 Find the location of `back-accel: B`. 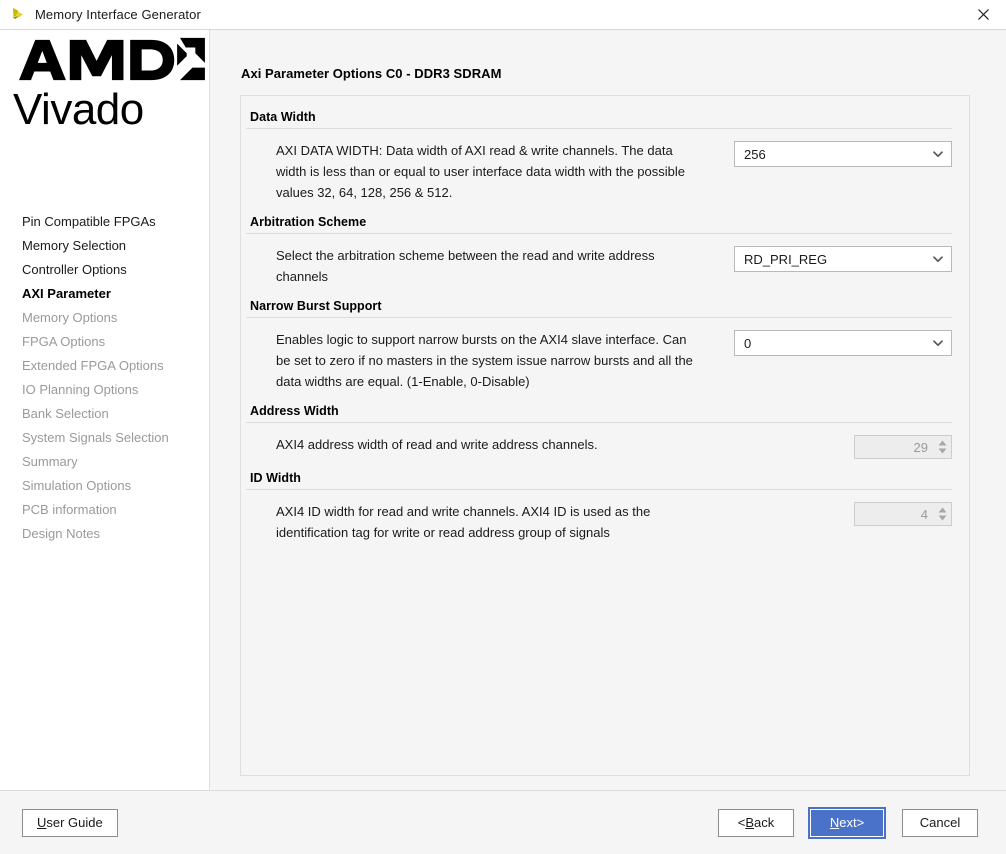

back-accel: B is located at coordinates (750, 822).